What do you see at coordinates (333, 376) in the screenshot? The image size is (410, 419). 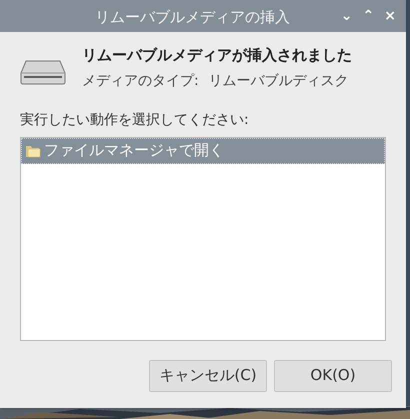 I see `ok-button: OK(O)` at bounding box center [333, 376].